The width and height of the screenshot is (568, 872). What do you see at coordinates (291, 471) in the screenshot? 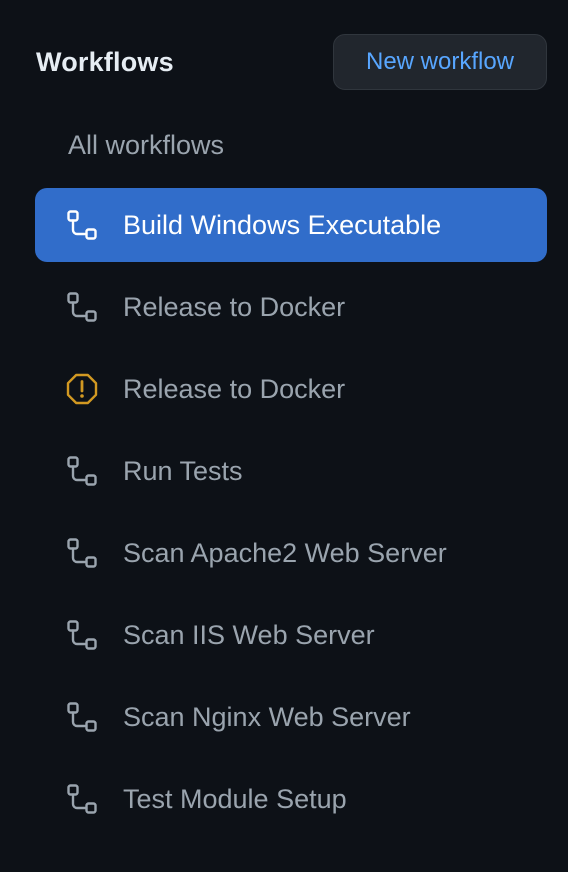
I see `workflow-item: Run Tests` at bounding box center [291, 471].